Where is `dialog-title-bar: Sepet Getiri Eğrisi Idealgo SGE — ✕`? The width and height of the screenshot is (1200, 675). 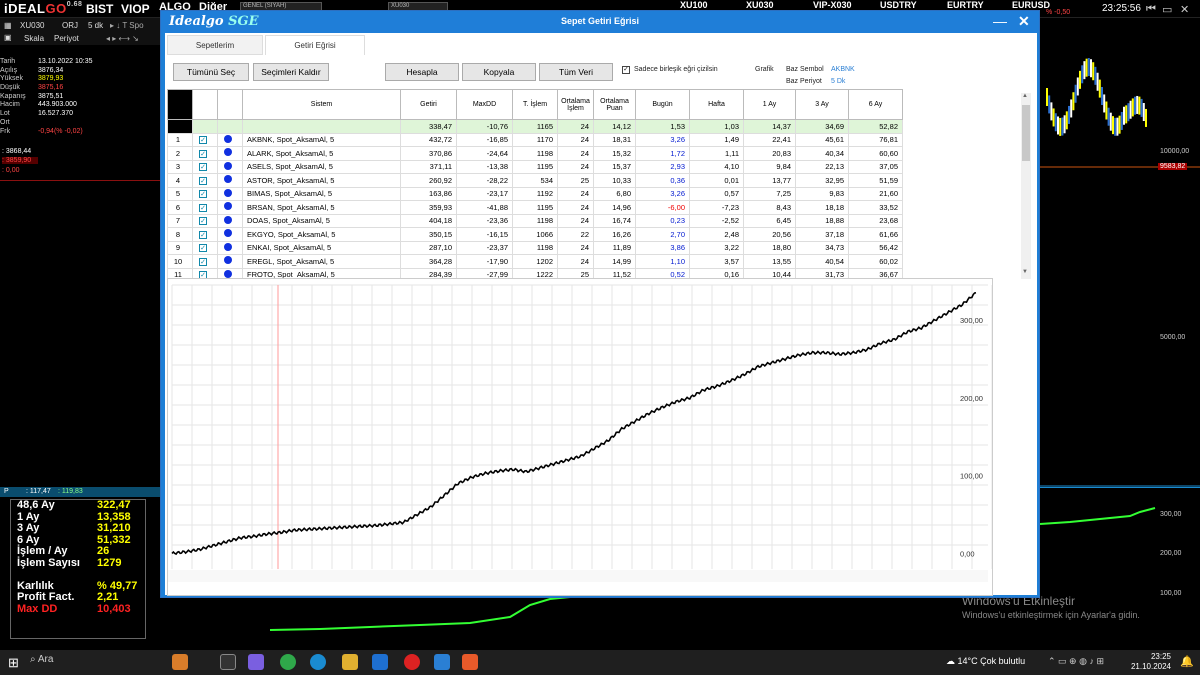
dialog-title-bar: Sepet Getiri Eğrisi Idealgo SGE — ✕ is located at coordinates (600, 22).